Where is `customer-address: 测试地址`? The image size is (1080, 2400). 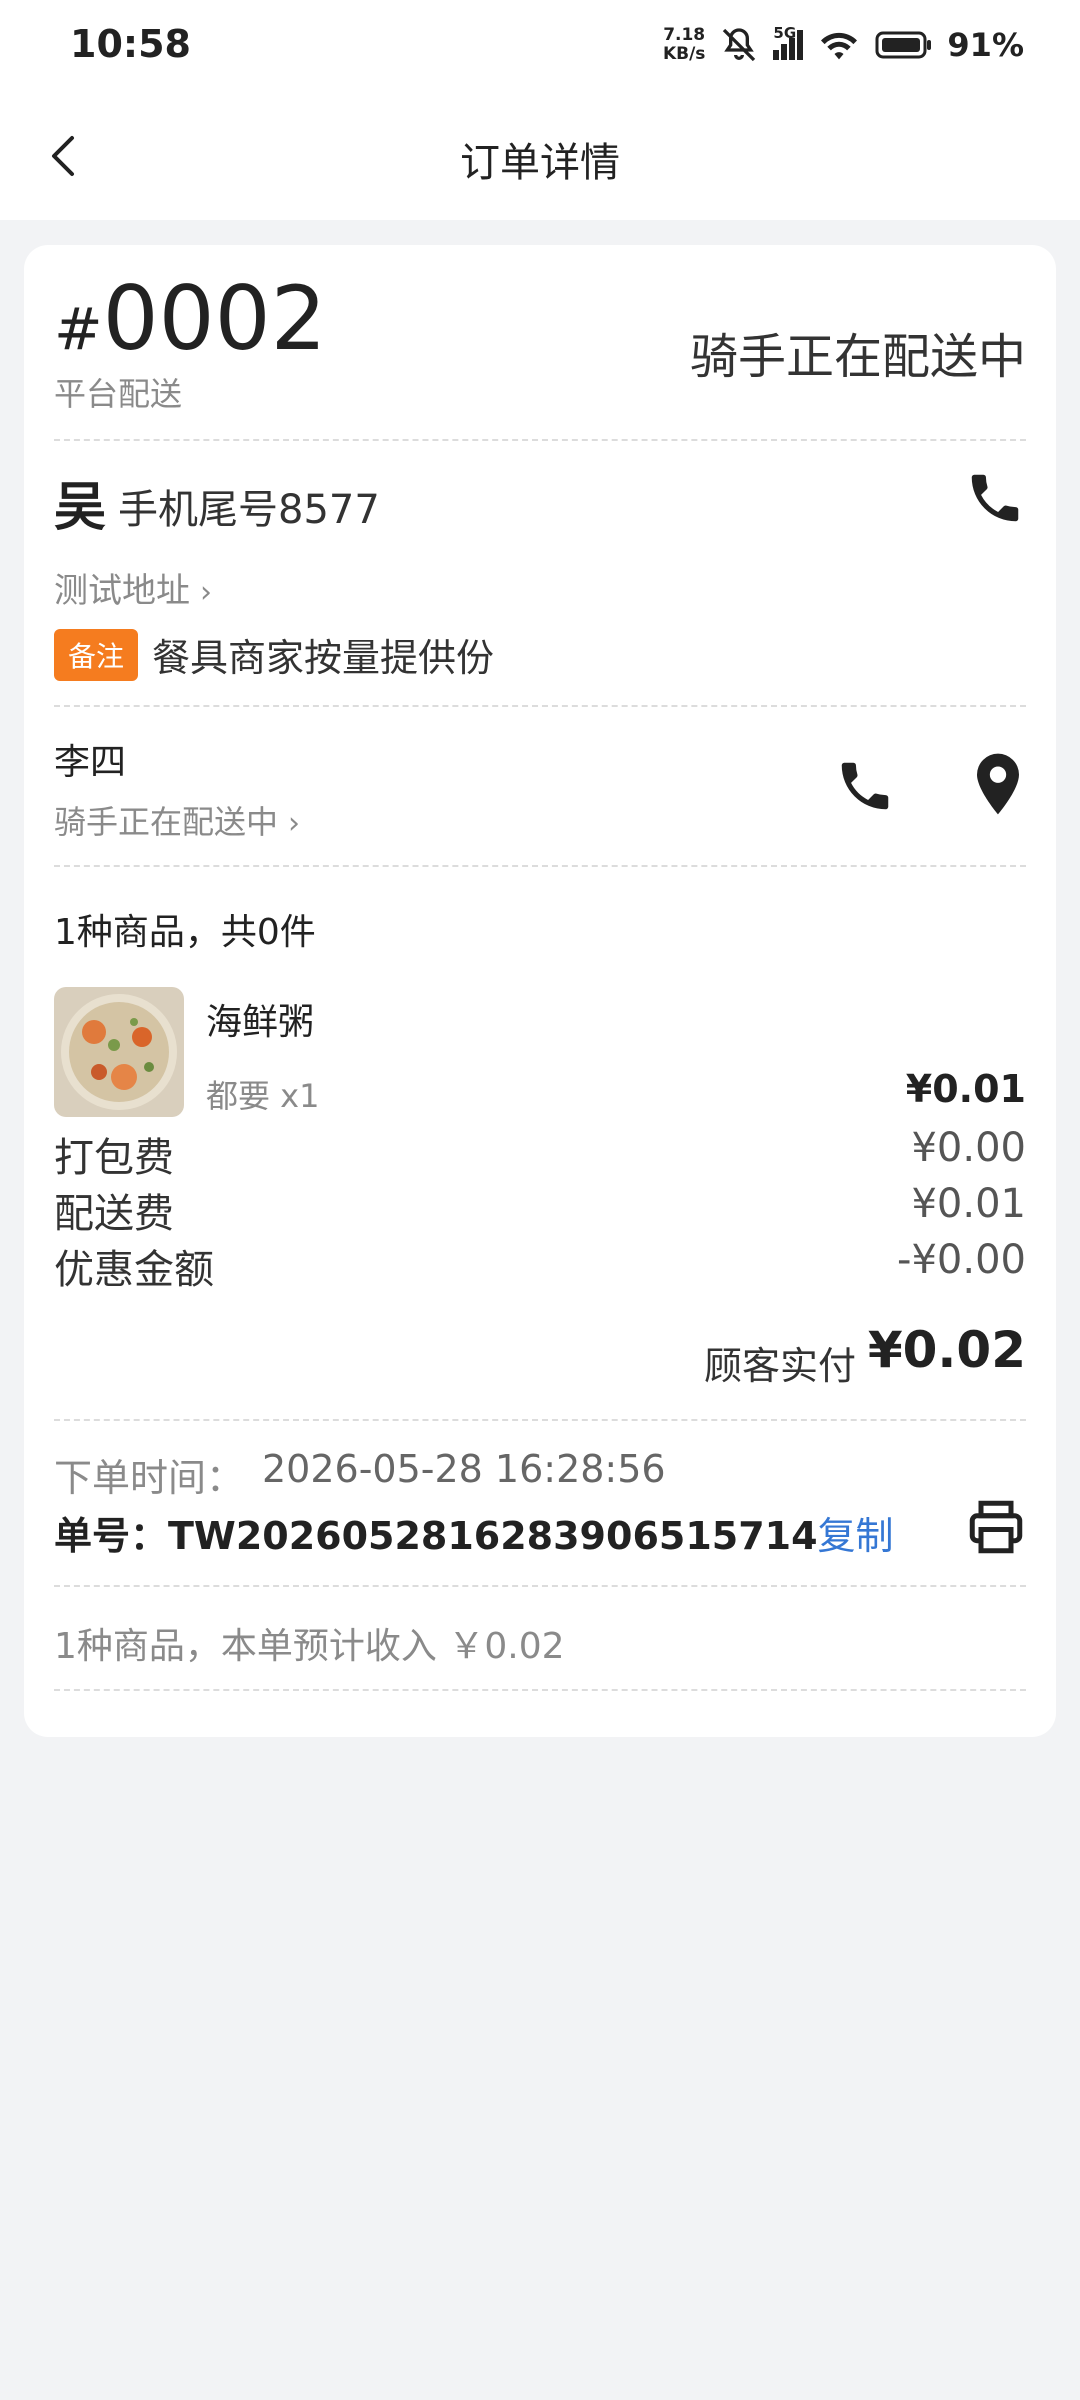
customer-address: 测试地址 is located at coordinates (122, 591).